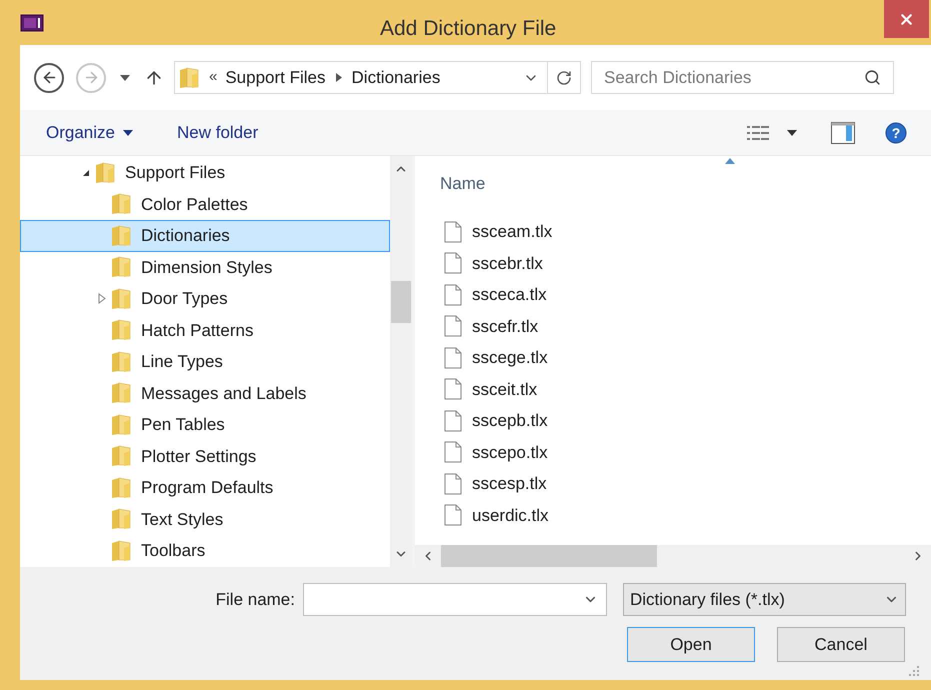 The height and width of the screenshot is (690, 931). Describe the element at coordinates (896, 133) in the screenshot. I see `help-icon: ?` at that location.